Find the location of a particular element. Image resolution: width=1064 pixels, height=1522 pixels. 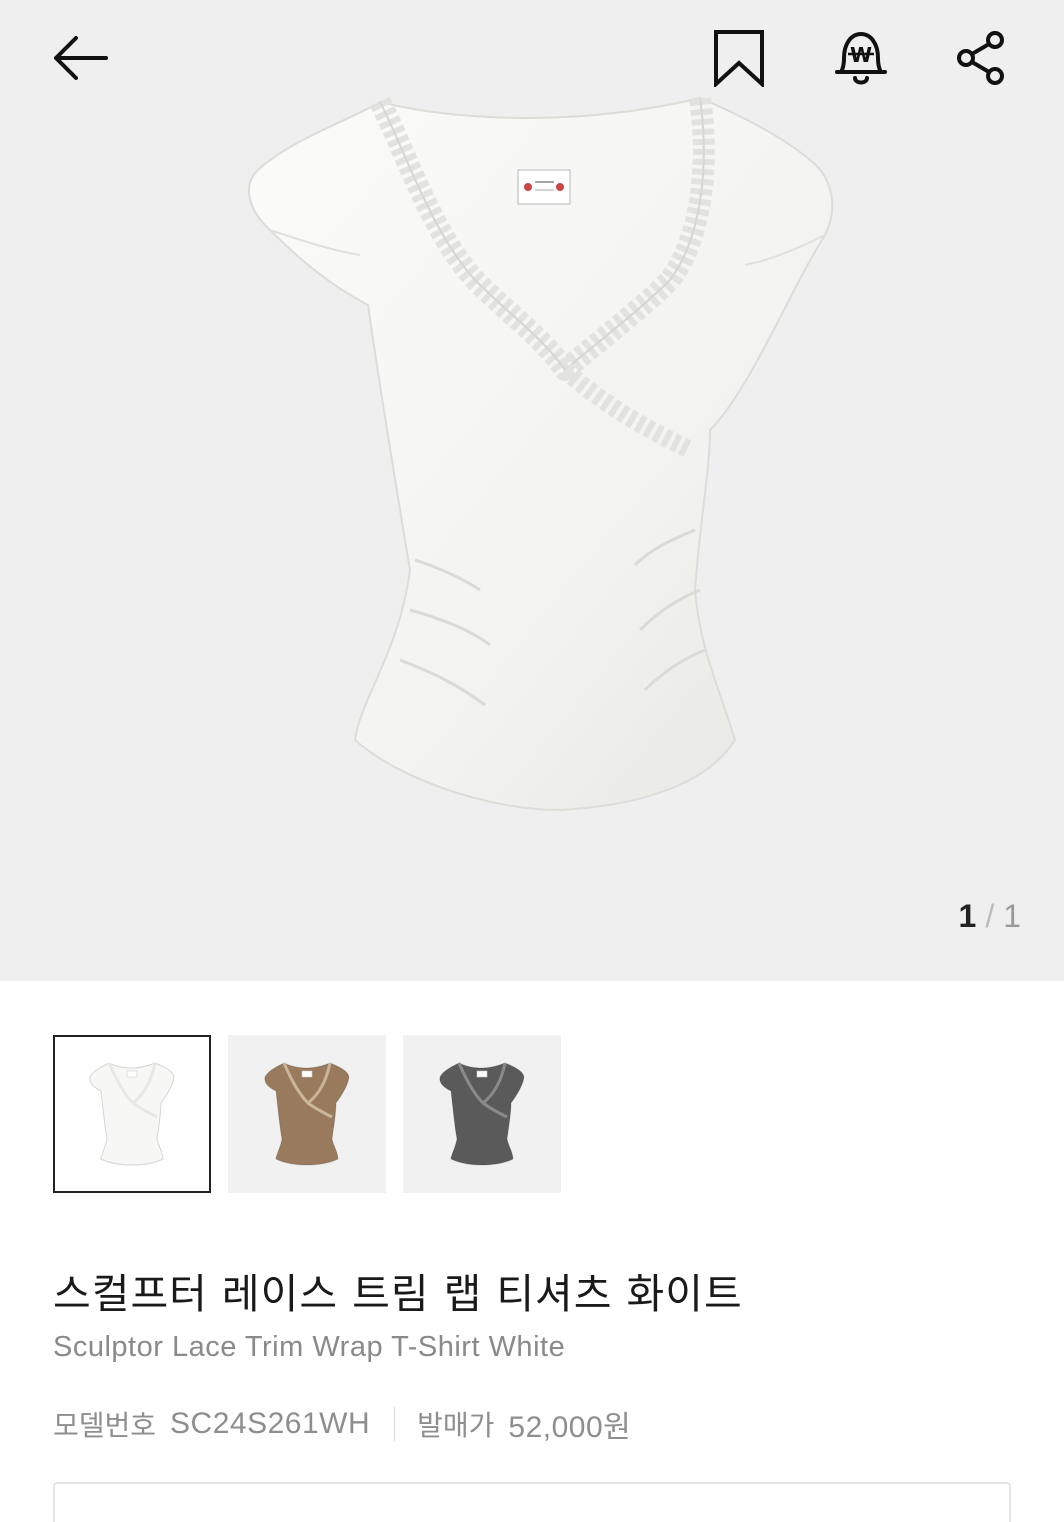

thumbnail-brown is located at coordinates (307, 1114).